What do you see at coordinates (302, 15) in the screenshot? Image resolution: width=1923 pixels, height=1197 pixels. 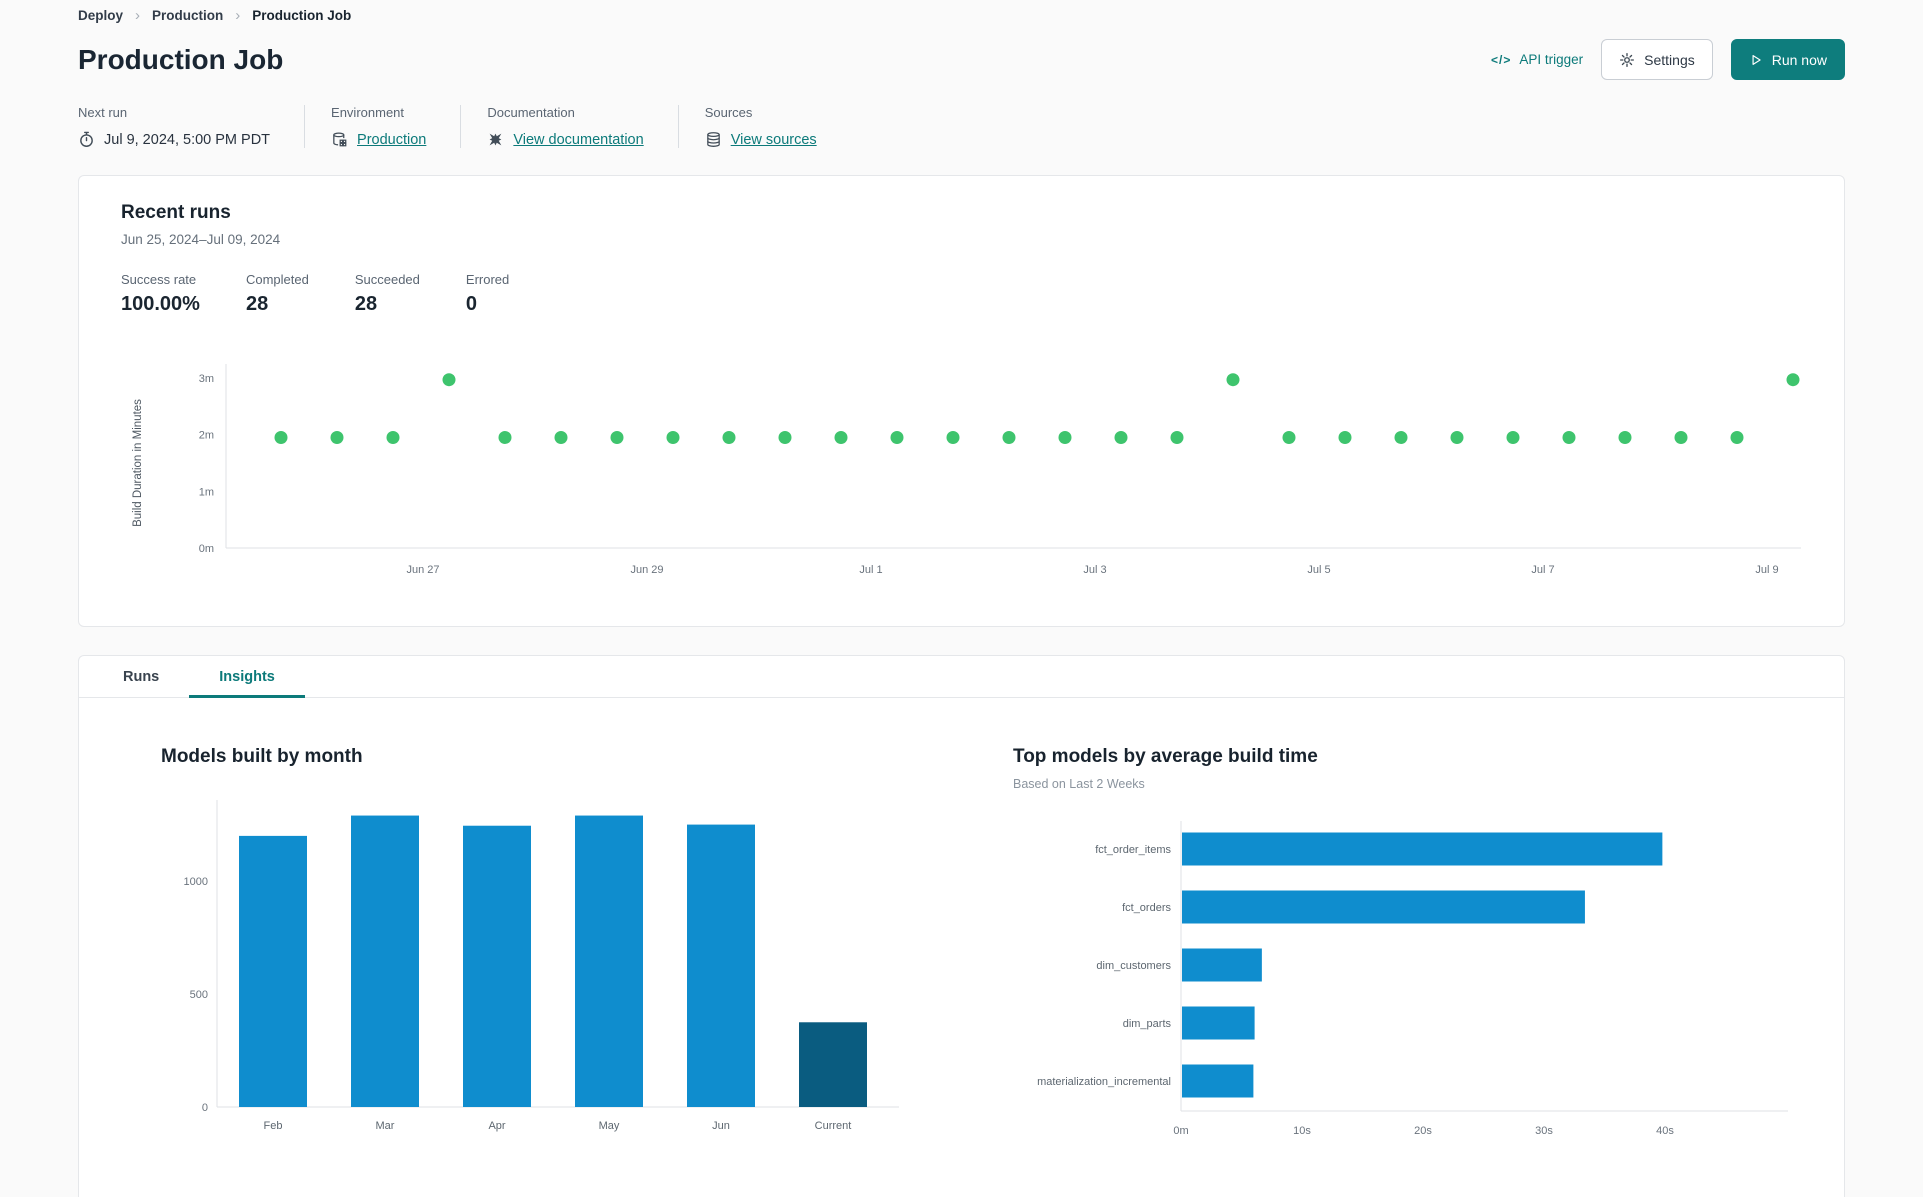 I see `breadcrumb-production-job: Production Job` at bounding box center [302, 15].